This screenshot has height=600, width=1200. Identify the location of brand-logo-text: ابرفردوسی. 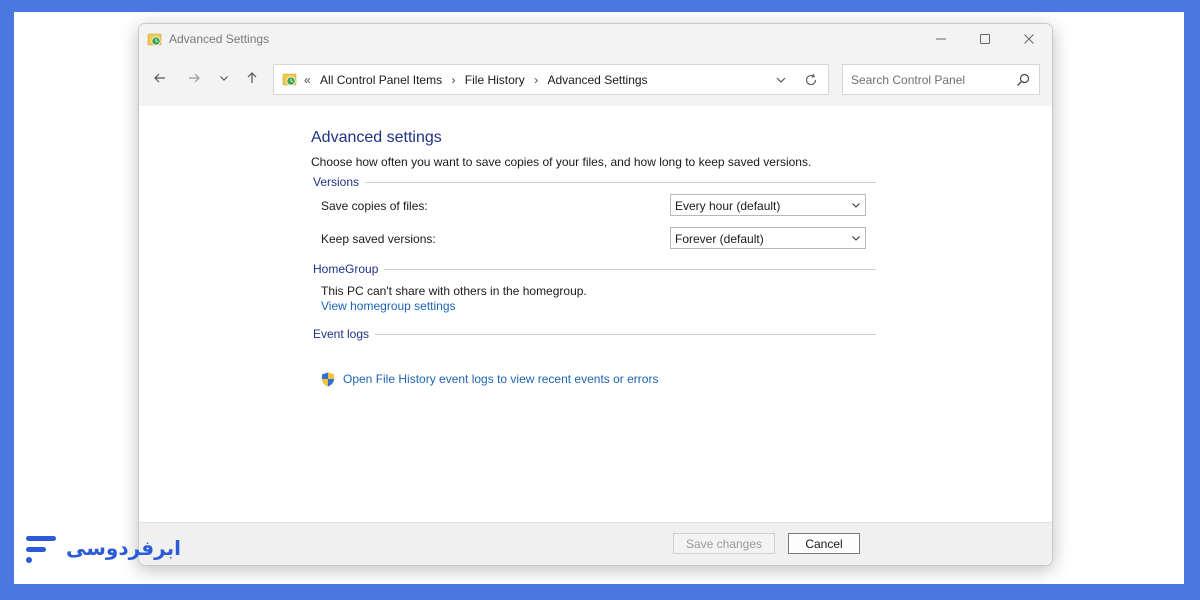
(123, 548).